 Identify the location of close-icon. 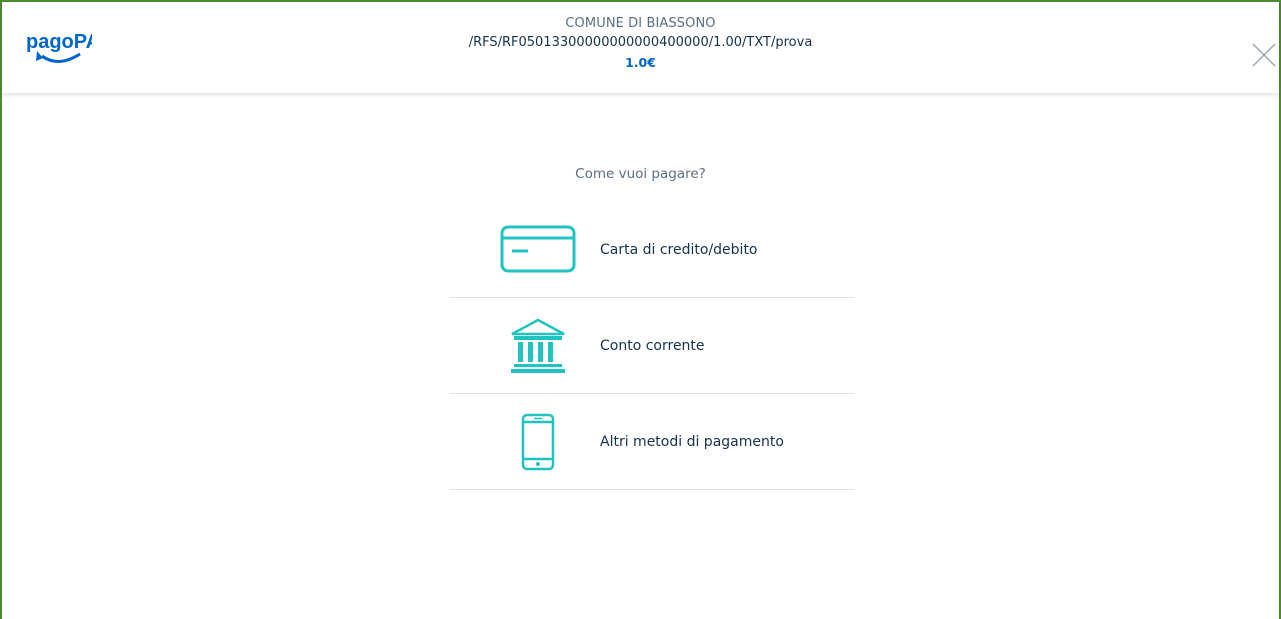
(1264, 55).